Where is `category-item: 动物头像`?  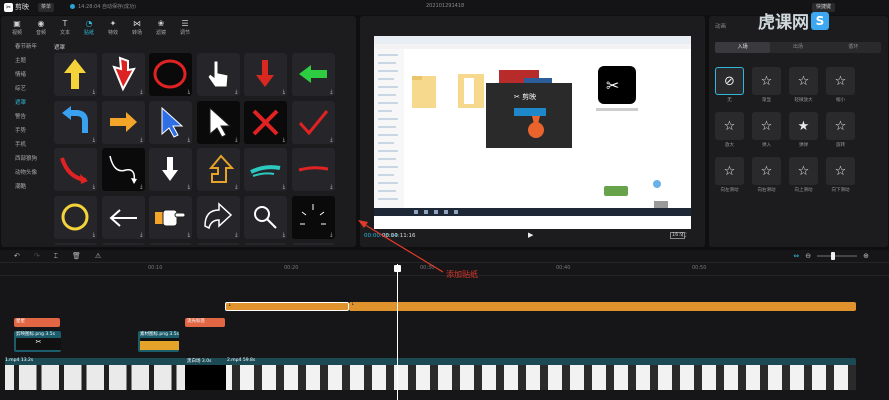
category-item: 动物头像 is located at coordinates (23, 173).